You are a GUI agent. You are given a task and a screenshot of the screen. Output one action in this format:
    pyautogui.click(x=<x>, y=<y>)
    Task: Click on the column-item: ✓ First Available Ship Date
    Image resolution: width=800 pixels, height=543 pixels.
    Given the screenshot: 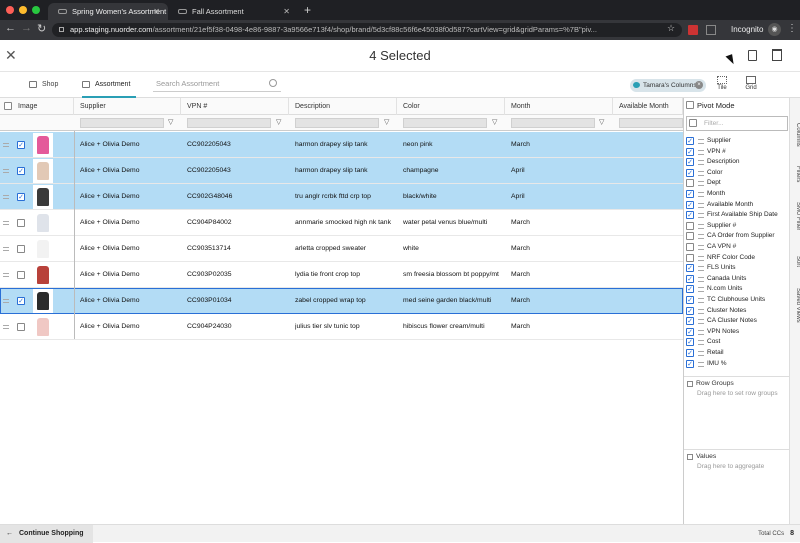 What is the action you would take?
    pyautogui.click(x=732, y=215)
    